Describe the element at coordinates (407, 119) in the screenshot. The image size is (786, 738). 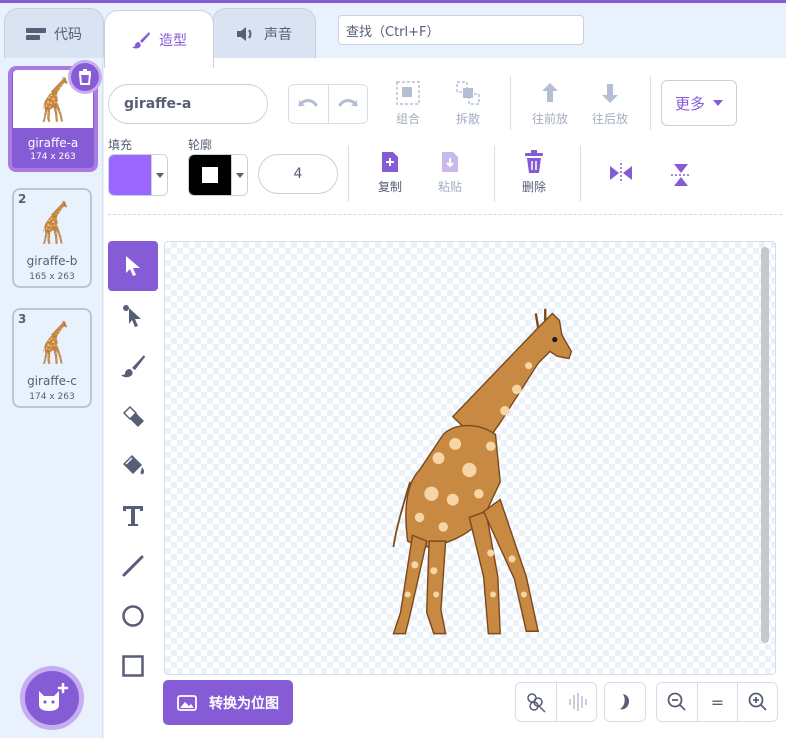
I see `group-label: 组合` at that location.